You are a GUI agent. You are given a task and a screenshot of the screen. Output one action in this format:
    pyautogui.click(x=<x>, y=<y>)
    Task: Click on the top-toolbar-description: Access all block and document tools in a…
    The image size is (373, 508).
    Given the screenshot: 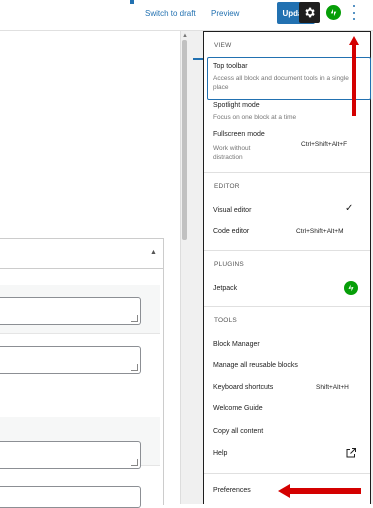 What is the action you would take?
    pyautogui.click(x=281, y=83)
    